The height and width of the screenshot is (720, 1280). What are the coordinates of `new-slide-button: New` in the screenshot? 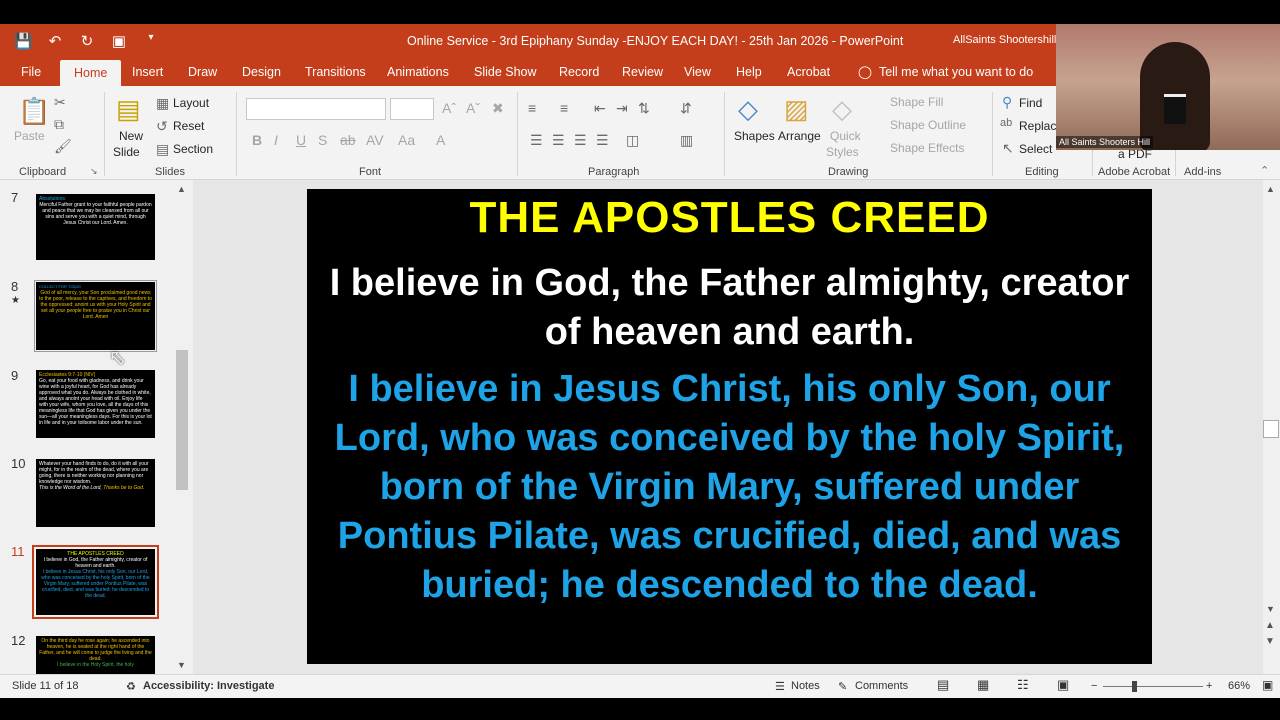 It's located at (131, 136).